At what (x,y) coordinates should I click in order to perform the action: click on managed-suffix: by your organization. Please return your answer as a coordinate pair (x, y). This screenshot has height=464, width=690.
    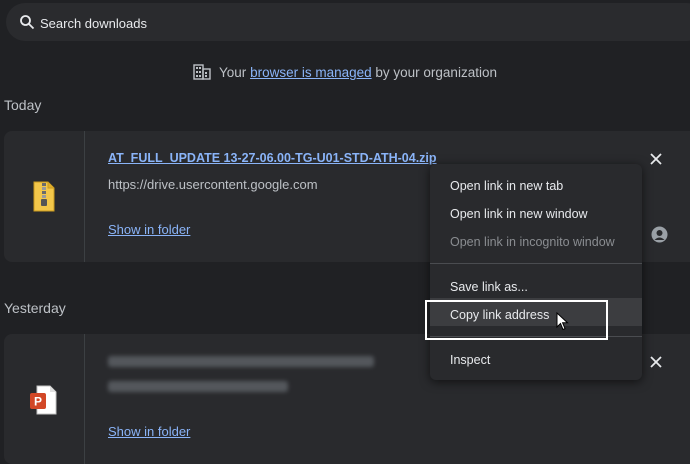
    Looking at the image, I should click on (436, 72).